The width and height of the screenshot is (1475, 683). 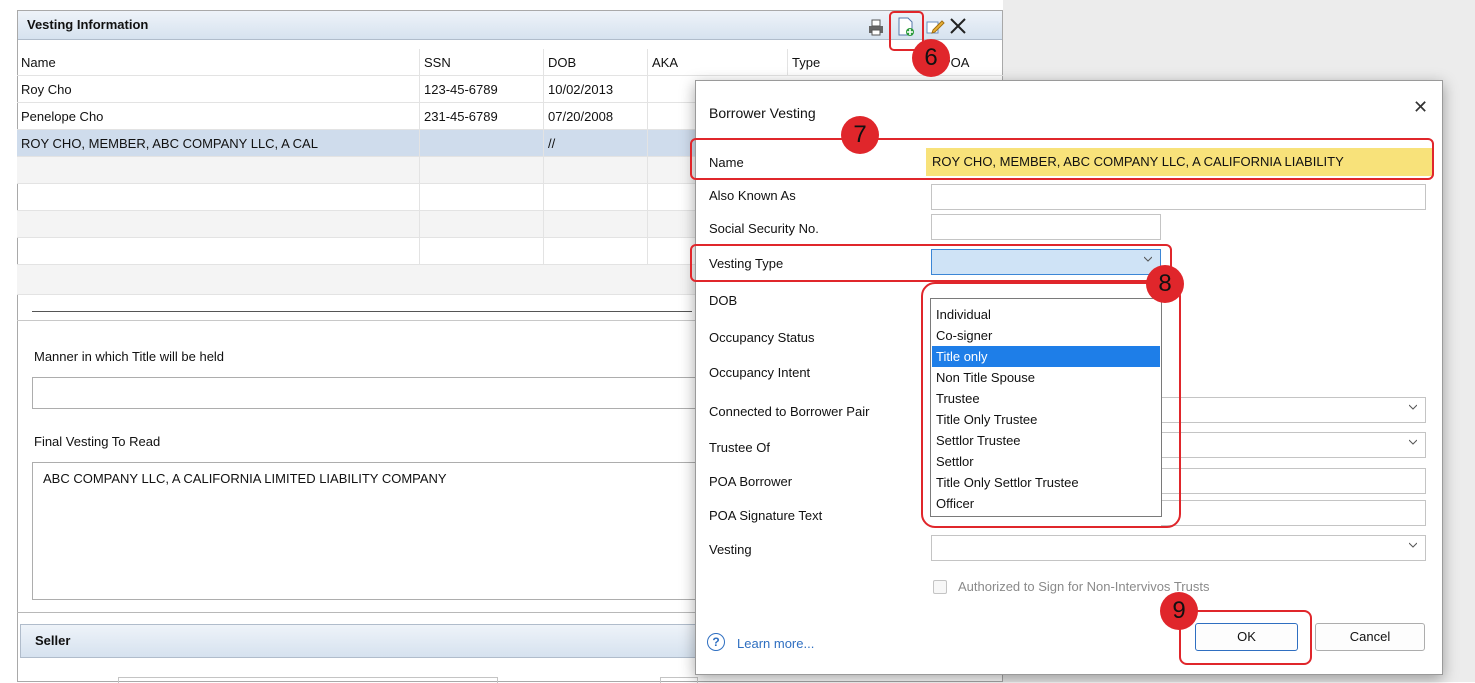 I want to click on cell-name: ROY CHO, MEMBER, ABC COMPANY LLC, A CAL, so click(x=218, y=143).